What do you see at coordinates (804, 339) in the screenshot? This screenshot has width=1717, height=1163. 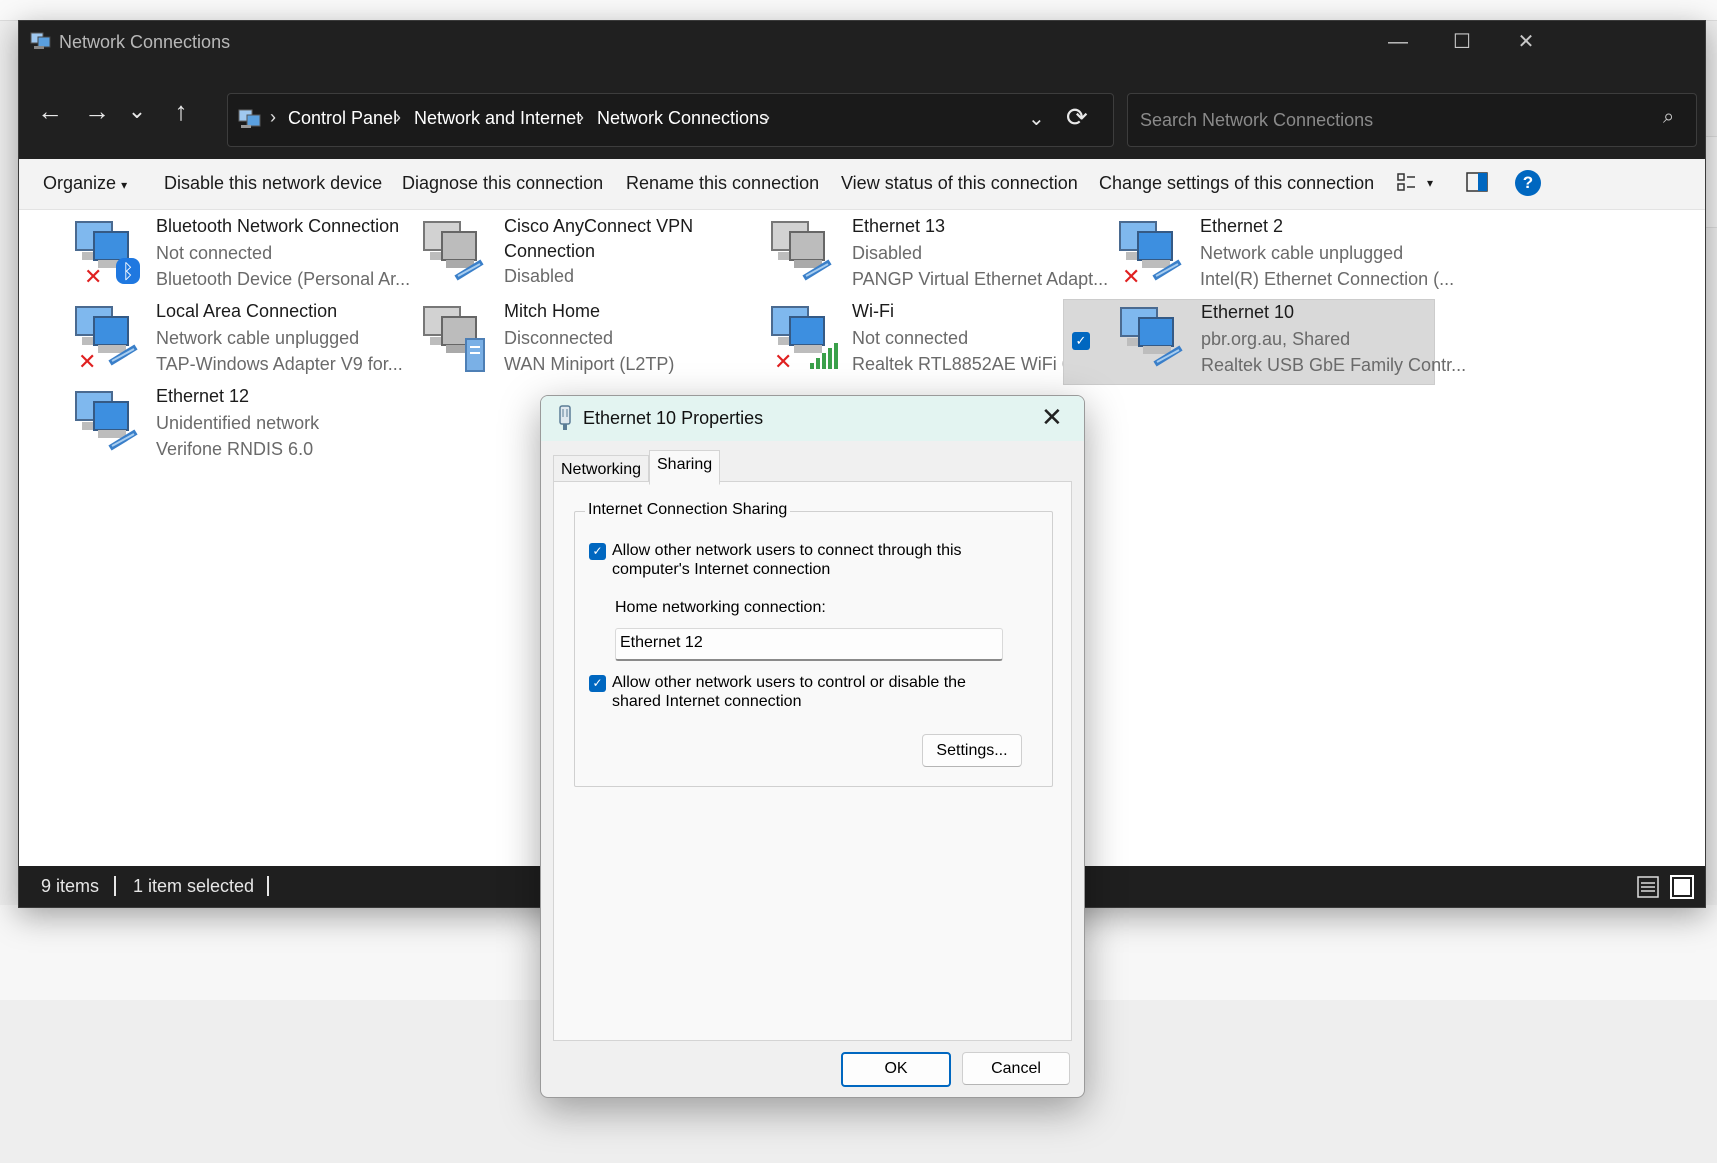 I see `wifi-network-icon: ✕` at bounding box center [804, 339].